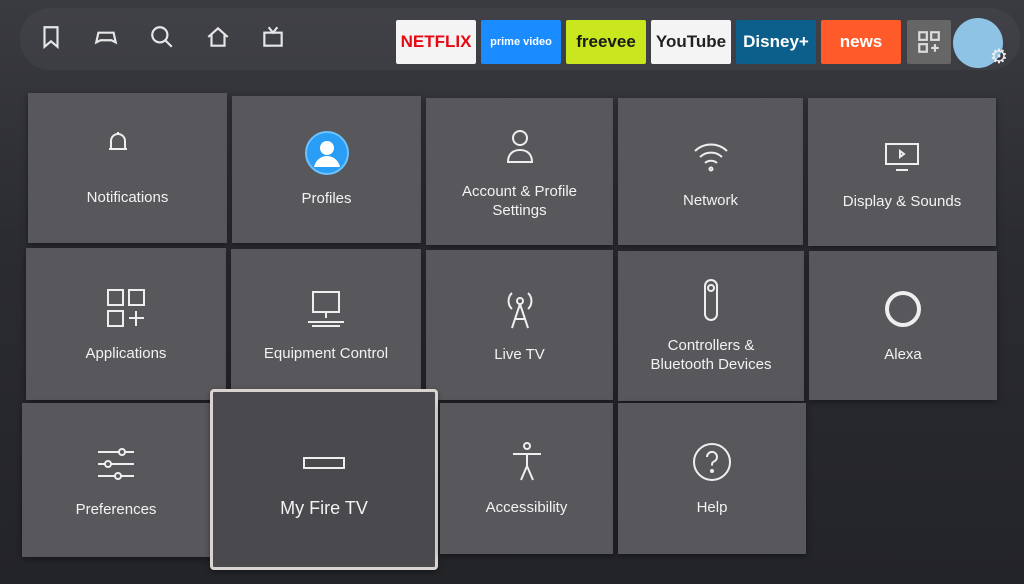  Describe the element at coordinates (712, 507) in the screenshot. I see `tile-label: Help` at that location.